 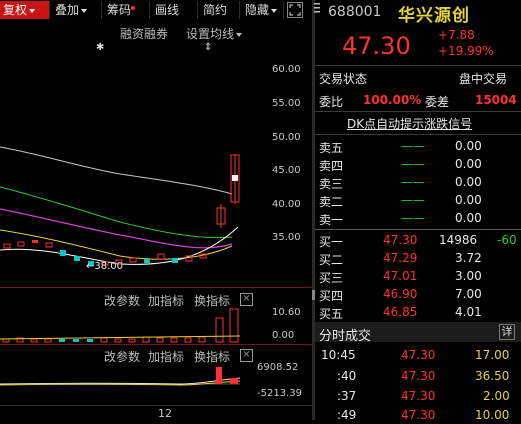 What do you see at coordinates (331, 260) in the screenshot?
I see `bid-label: 买二` at bounding box center [331, 260].